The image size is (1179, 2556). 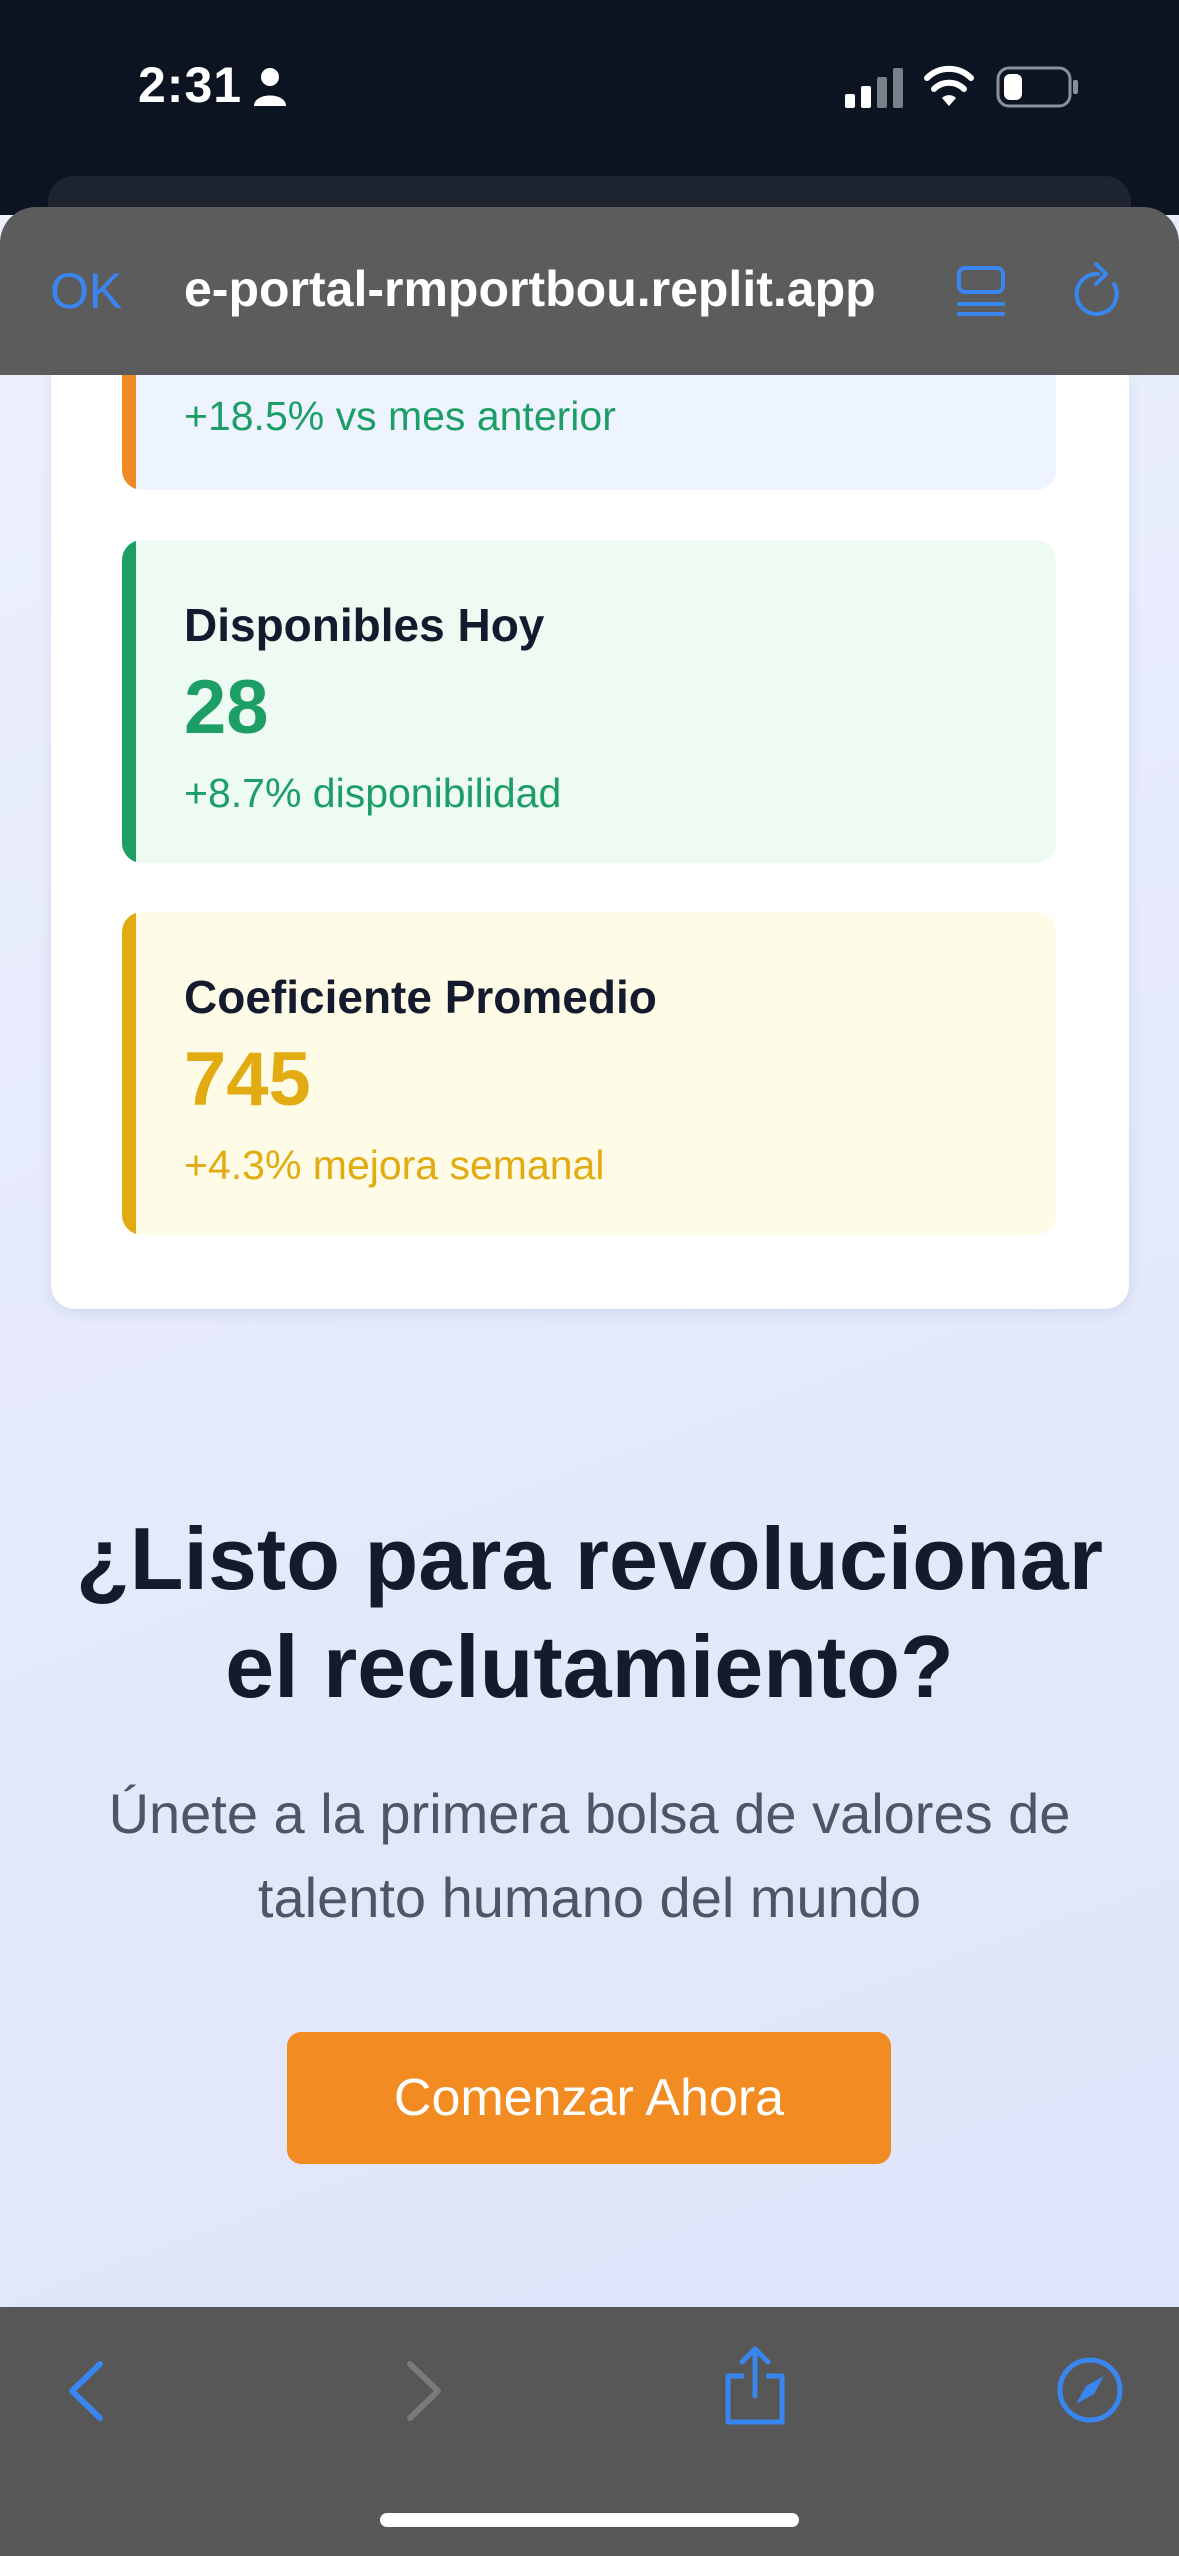 What do you see at coordinates (85, 2391) in the screenshot?
I see `back-icon` at bounding box center [85, 2391].